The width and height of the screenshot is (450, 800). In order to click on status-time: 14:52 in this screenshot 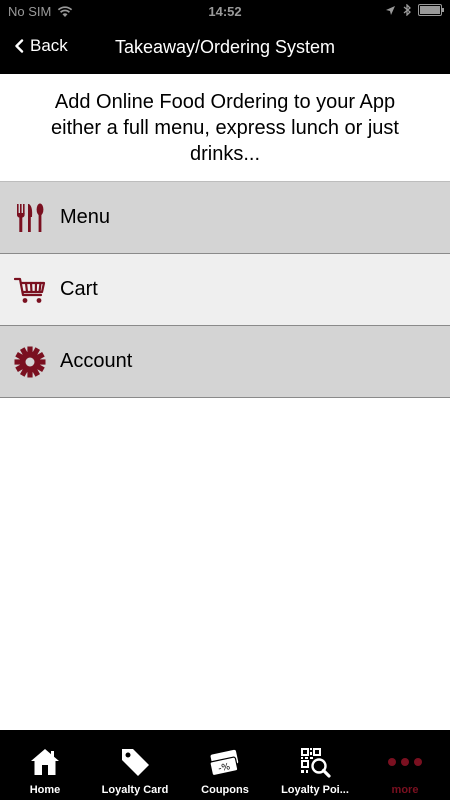, I will do `click(225, 11)`.